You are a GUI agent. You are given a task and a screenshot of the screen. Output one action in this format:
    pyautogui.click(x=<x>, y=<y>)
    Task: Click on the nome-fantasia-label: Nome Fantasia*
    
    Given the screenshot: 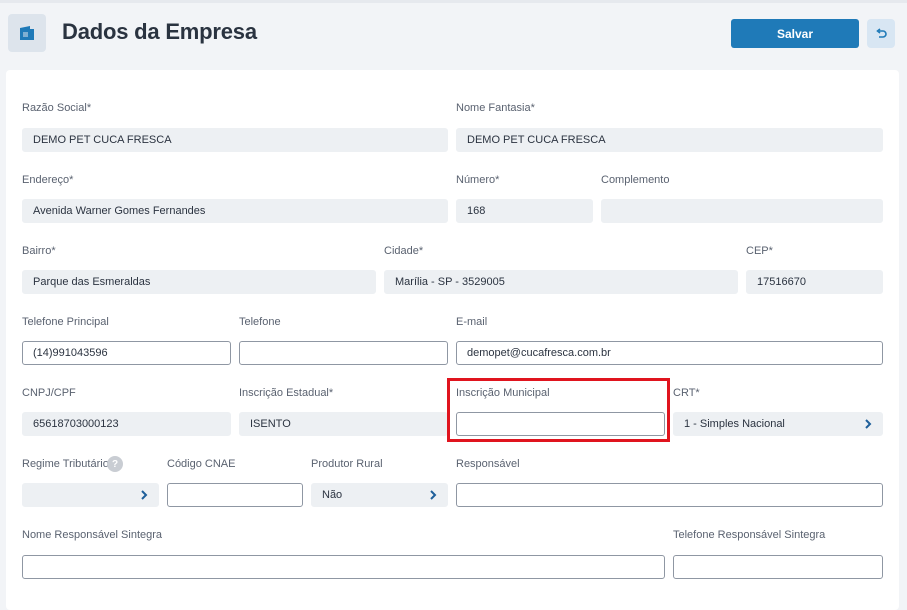 What is the action you would take?
    pyautogui.click(x=495, y=108)
    